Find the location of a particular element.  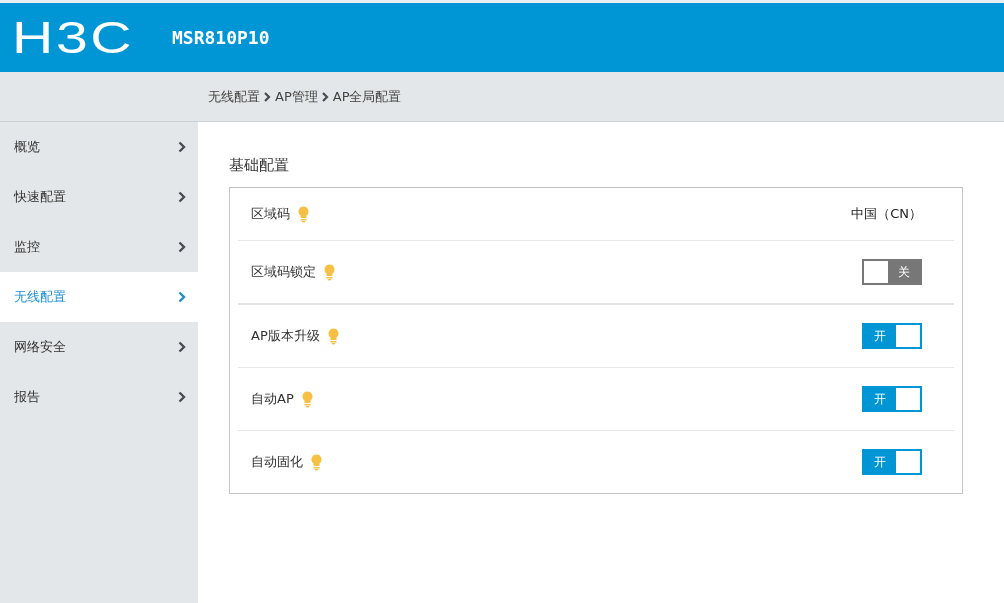

sidebar-item: 监控 is located at coordinates (99, 247).